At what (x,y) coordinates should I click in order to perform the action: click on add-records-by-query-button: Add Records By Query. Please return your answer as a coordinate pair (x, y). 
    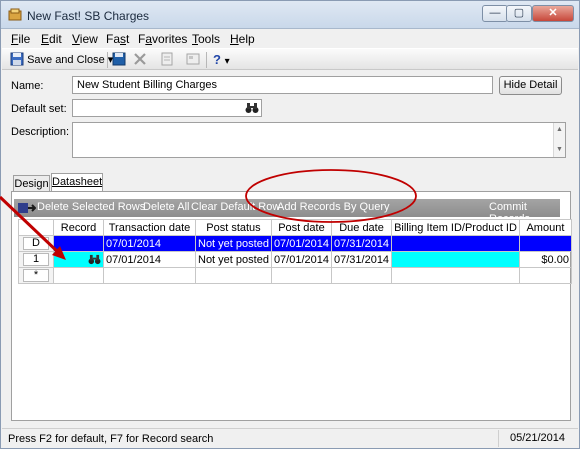
    Looking at the image, I should click on (333, 207).